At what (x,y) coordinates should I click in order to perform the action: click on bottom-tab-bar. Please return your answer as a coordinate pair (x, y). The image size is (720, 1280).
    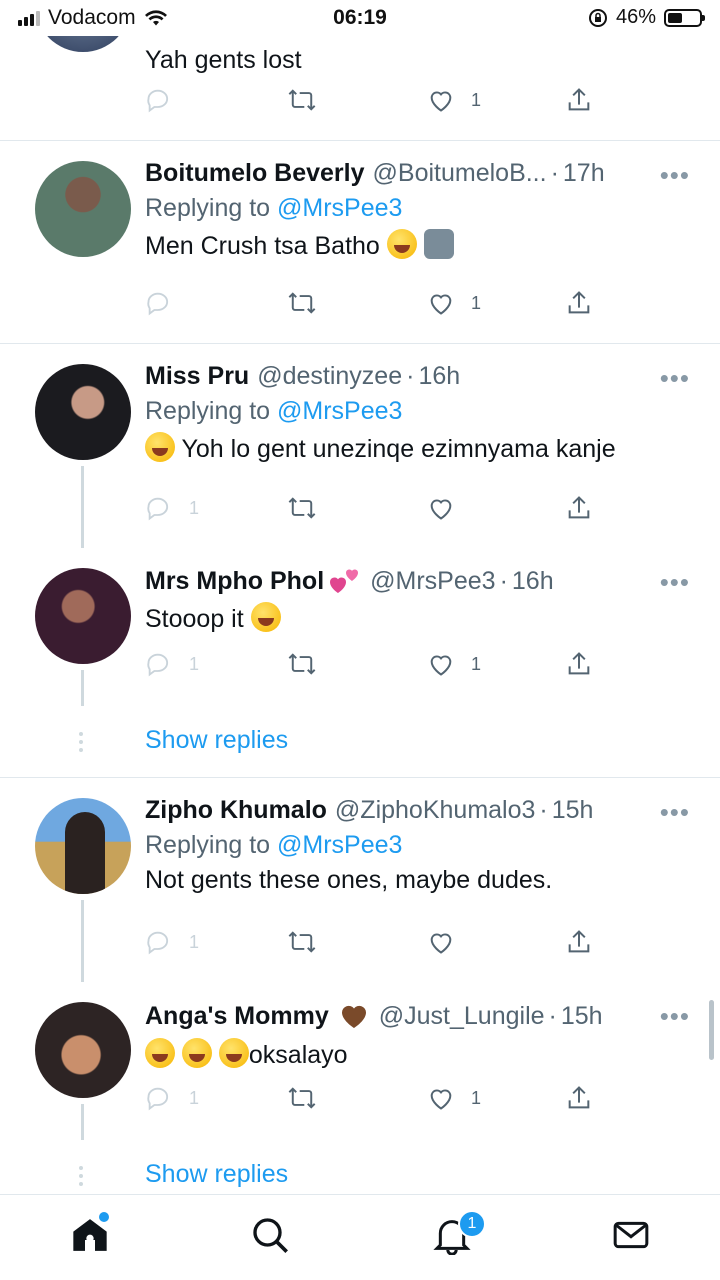
    Looking at the image, I should click on (360, 1237).